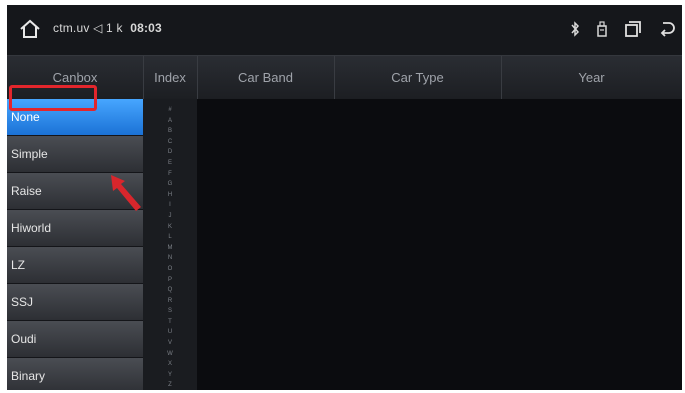 The height and width of the screenshot is (393, 685). Describe the element at coordinates (170, 131) in the screenshot. I see `index-letter: B` at that location.